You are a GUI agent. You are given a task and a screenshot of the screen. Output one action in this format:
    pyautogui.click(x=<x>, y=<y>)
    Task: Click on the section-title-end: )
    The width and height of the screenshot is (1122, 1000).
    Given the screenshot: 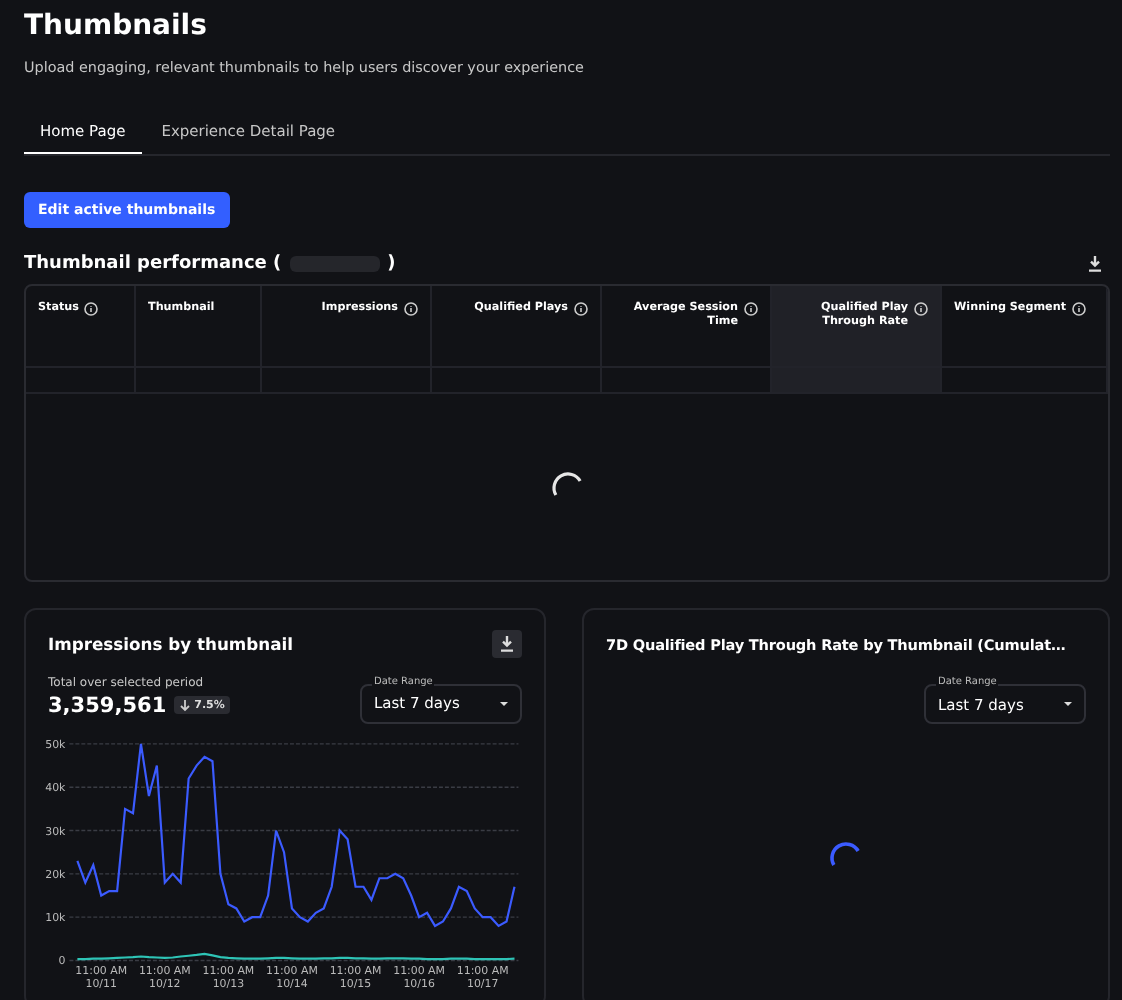 What is the action you would take?
    pyautogui.click(x=391, y=264)
    